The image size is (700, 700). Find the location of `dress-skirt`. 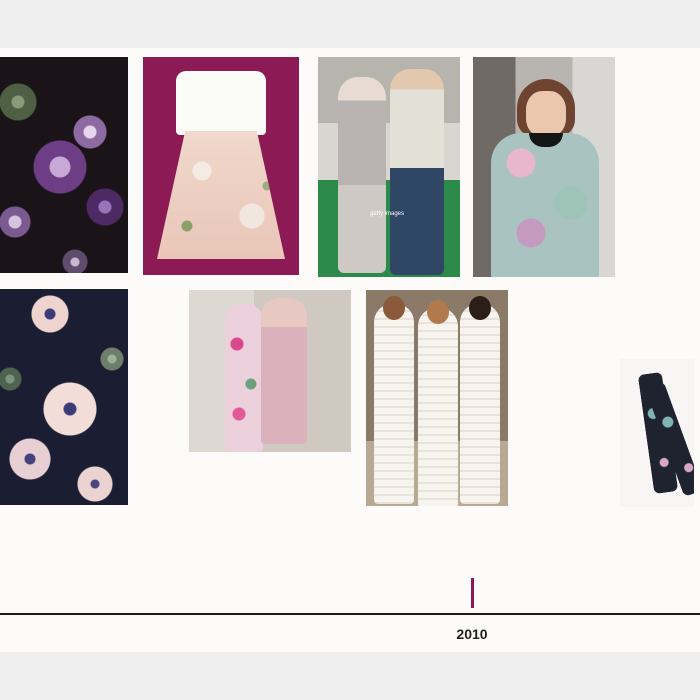

dress-skirt is located at coordinates (221, 195).